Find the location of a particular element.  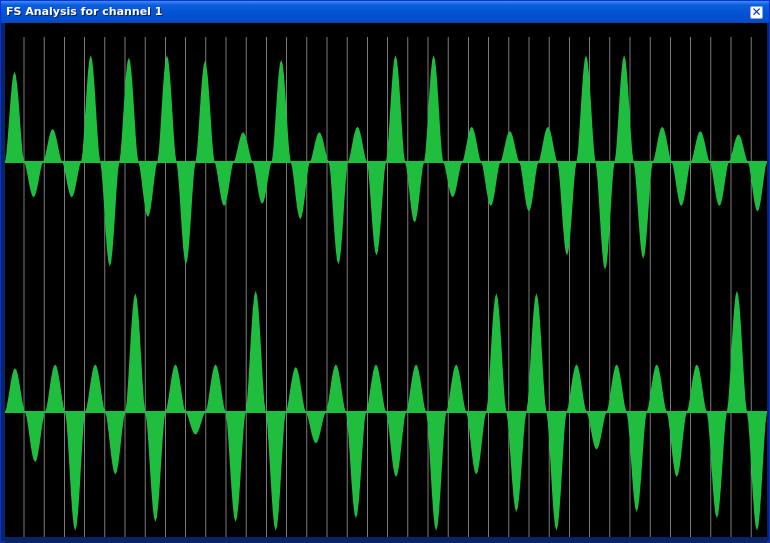

close-button: ✕ is located at coordinates (756, 12).